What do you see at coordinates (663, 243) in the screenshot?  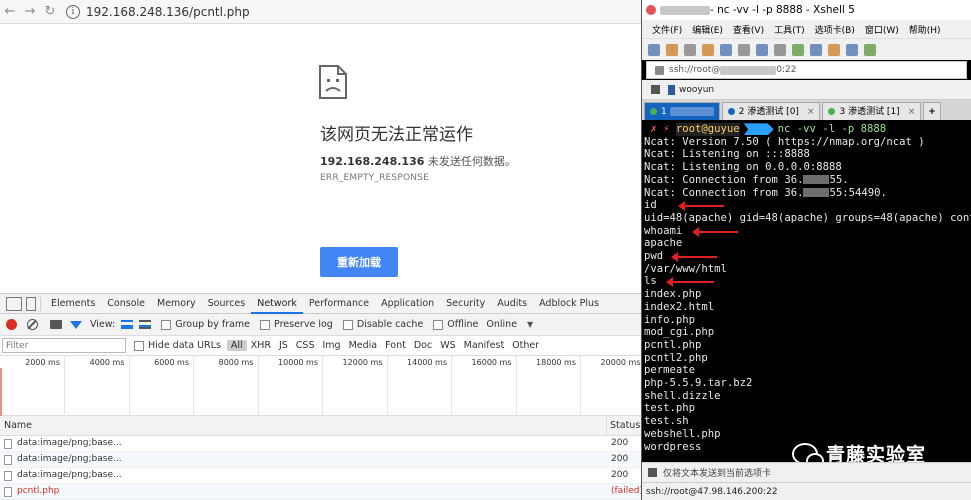 I see `terminal-line: apache` at bounding box center [663, 243].